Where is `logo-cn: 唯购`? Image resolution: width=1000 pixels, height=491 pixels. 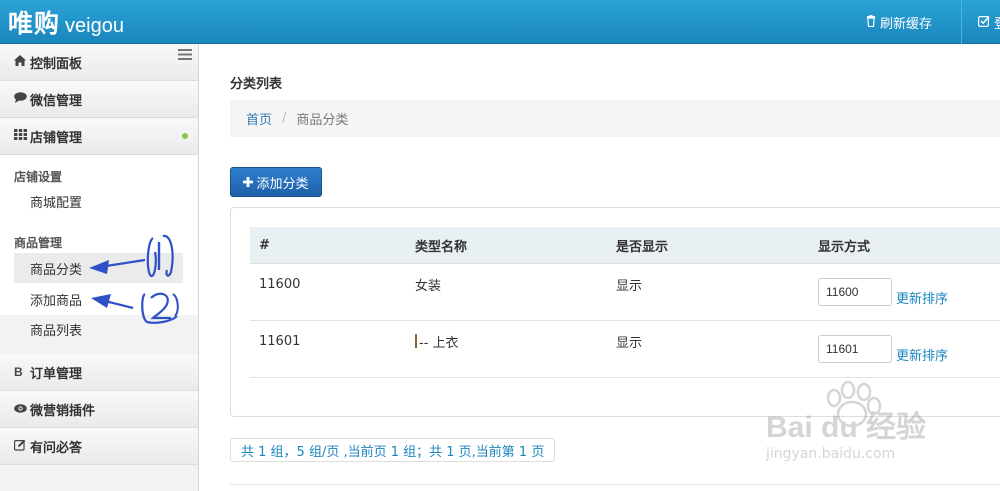
logo-cn: 唯购 is located at coordinates (34, 23).